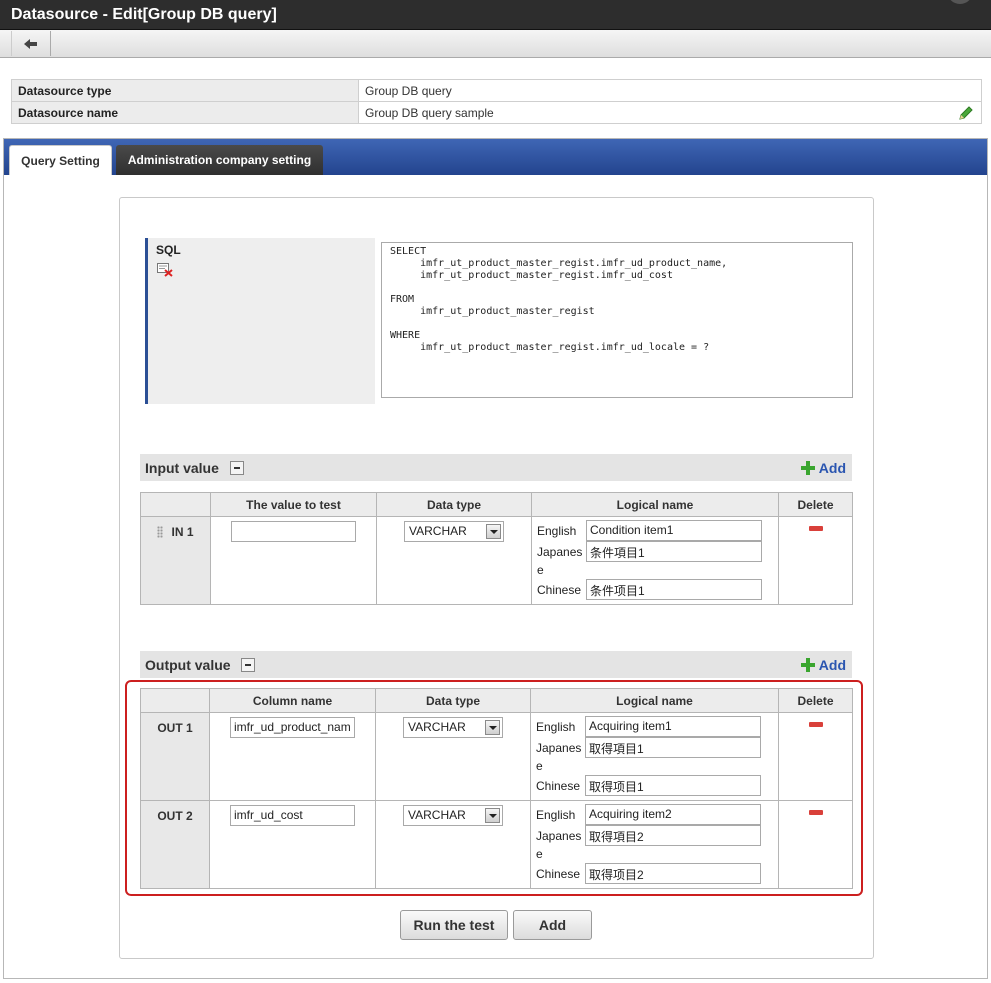  Describe the element at coordinates (260, 321) in the screenshot. I see `sql-label-cell: SQL` at that location.